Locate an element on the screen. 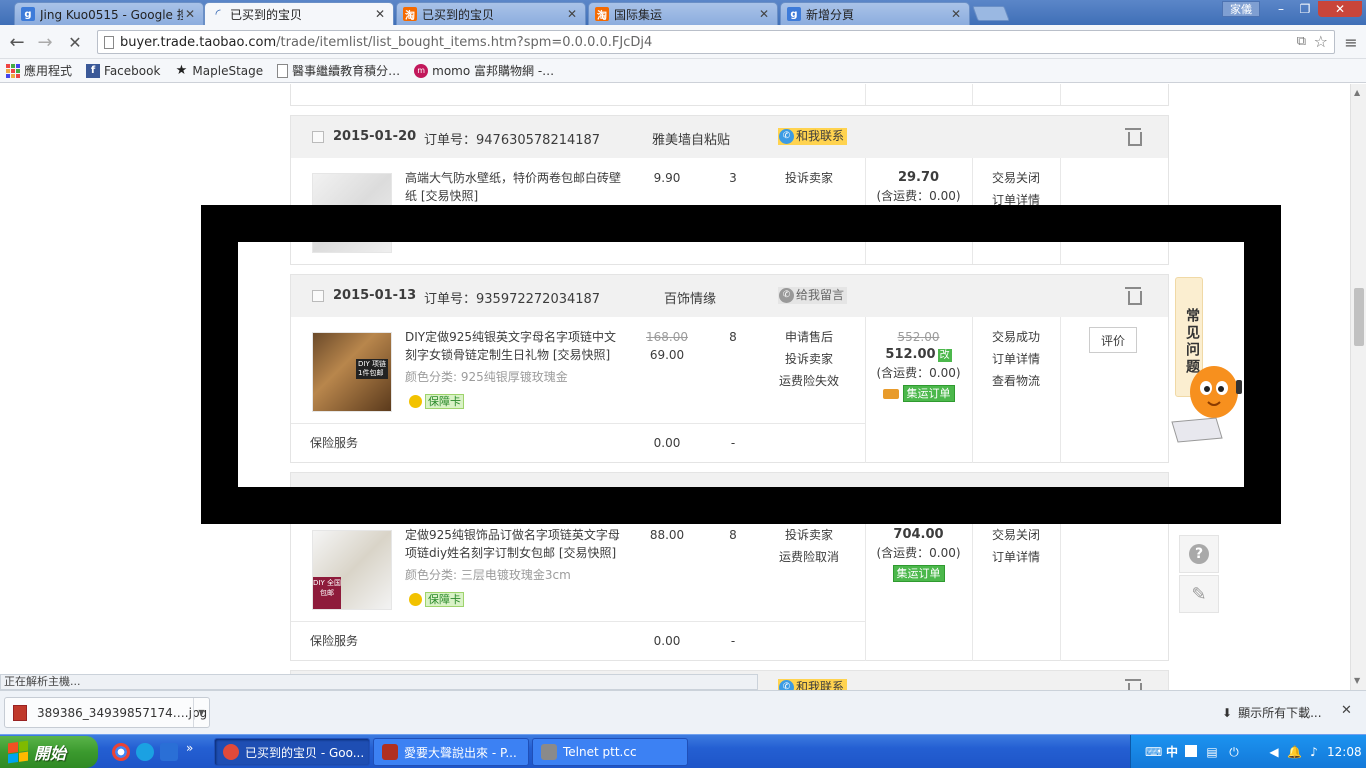 This screenshot has height=768, width=1366. star-icon: ★ is located at coordinates (181, 70).